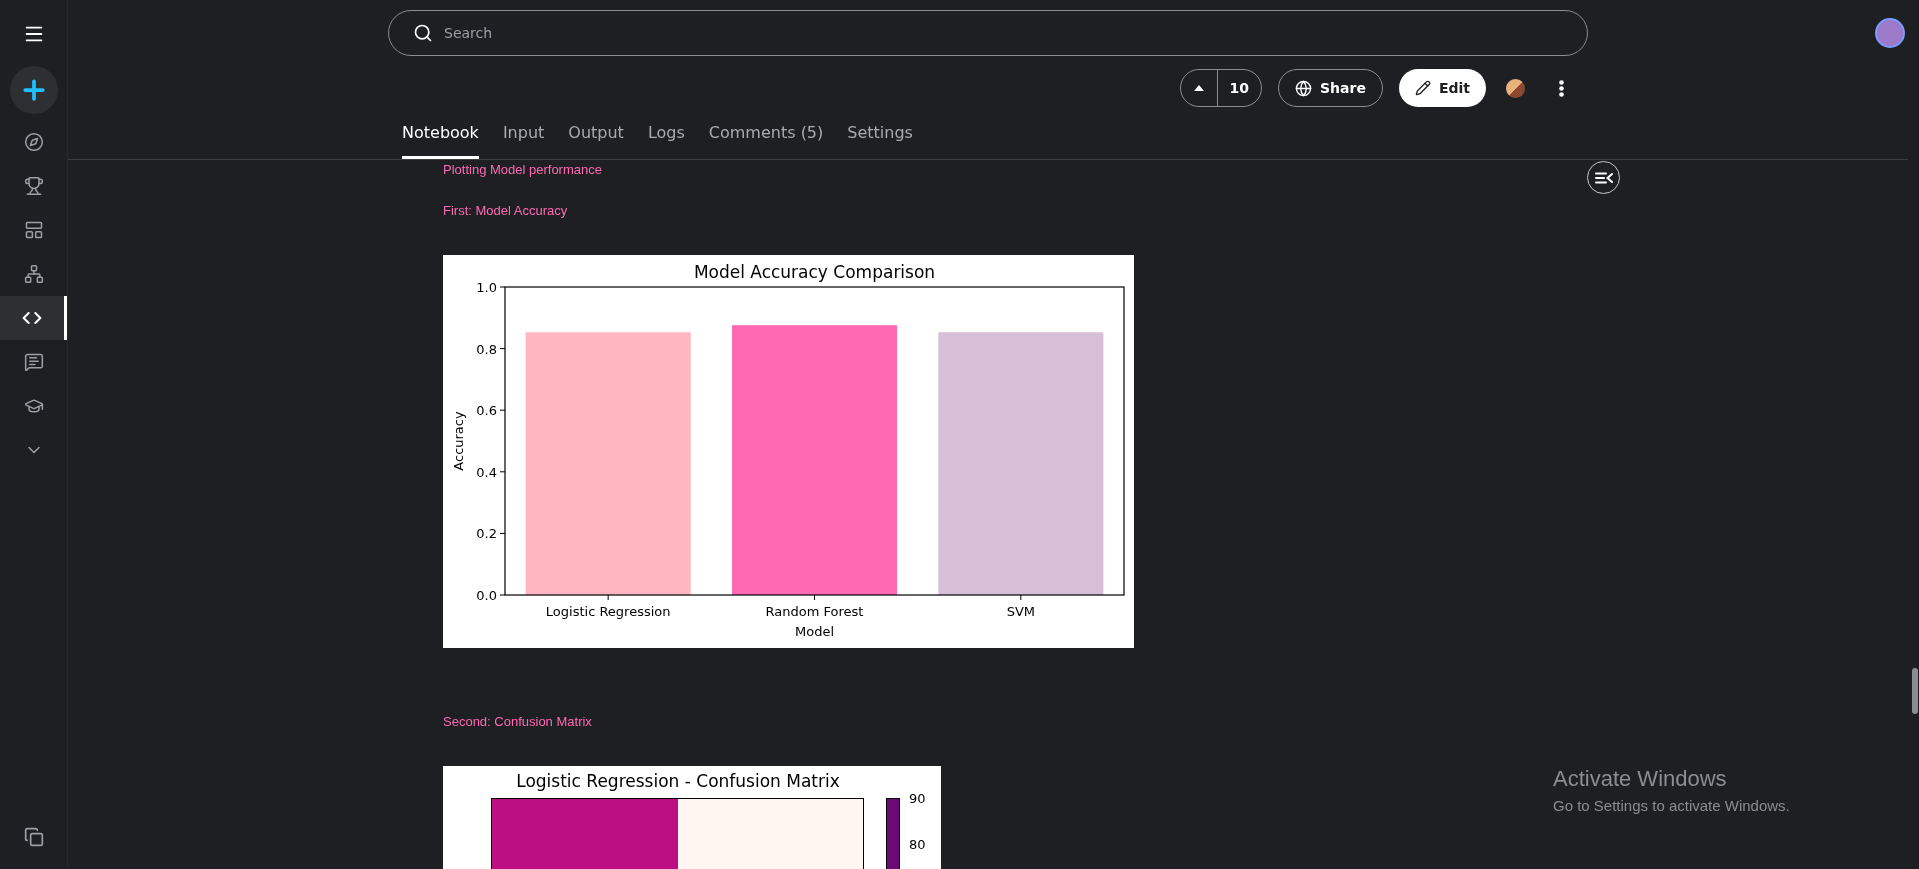 The width and height of the screenshot is (1919, 869). I want to click on x-tick-label: Logistic Regression, so click(608, 611).